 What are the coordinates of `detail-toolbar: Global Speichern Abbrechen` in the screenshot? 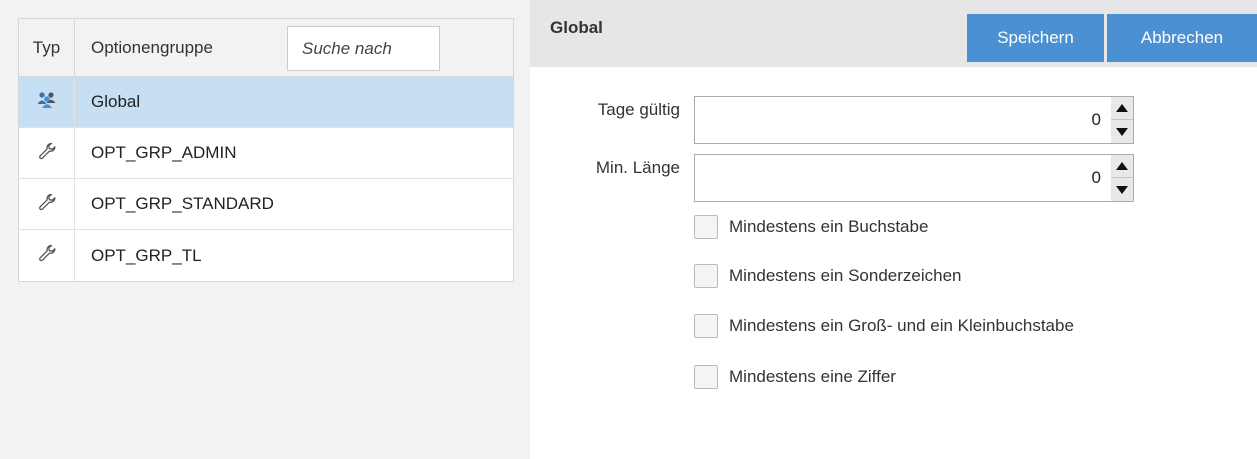 It's located at (893, 33).